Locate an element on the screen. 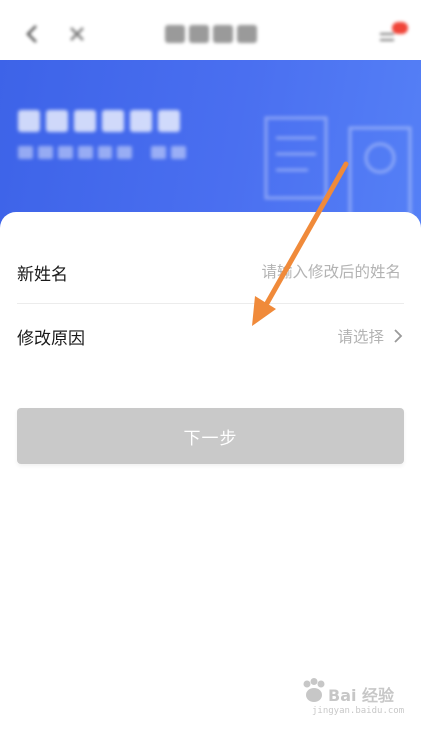 The image size is (421, 734). chevron-right-icon is located at coordinates (398, 336).